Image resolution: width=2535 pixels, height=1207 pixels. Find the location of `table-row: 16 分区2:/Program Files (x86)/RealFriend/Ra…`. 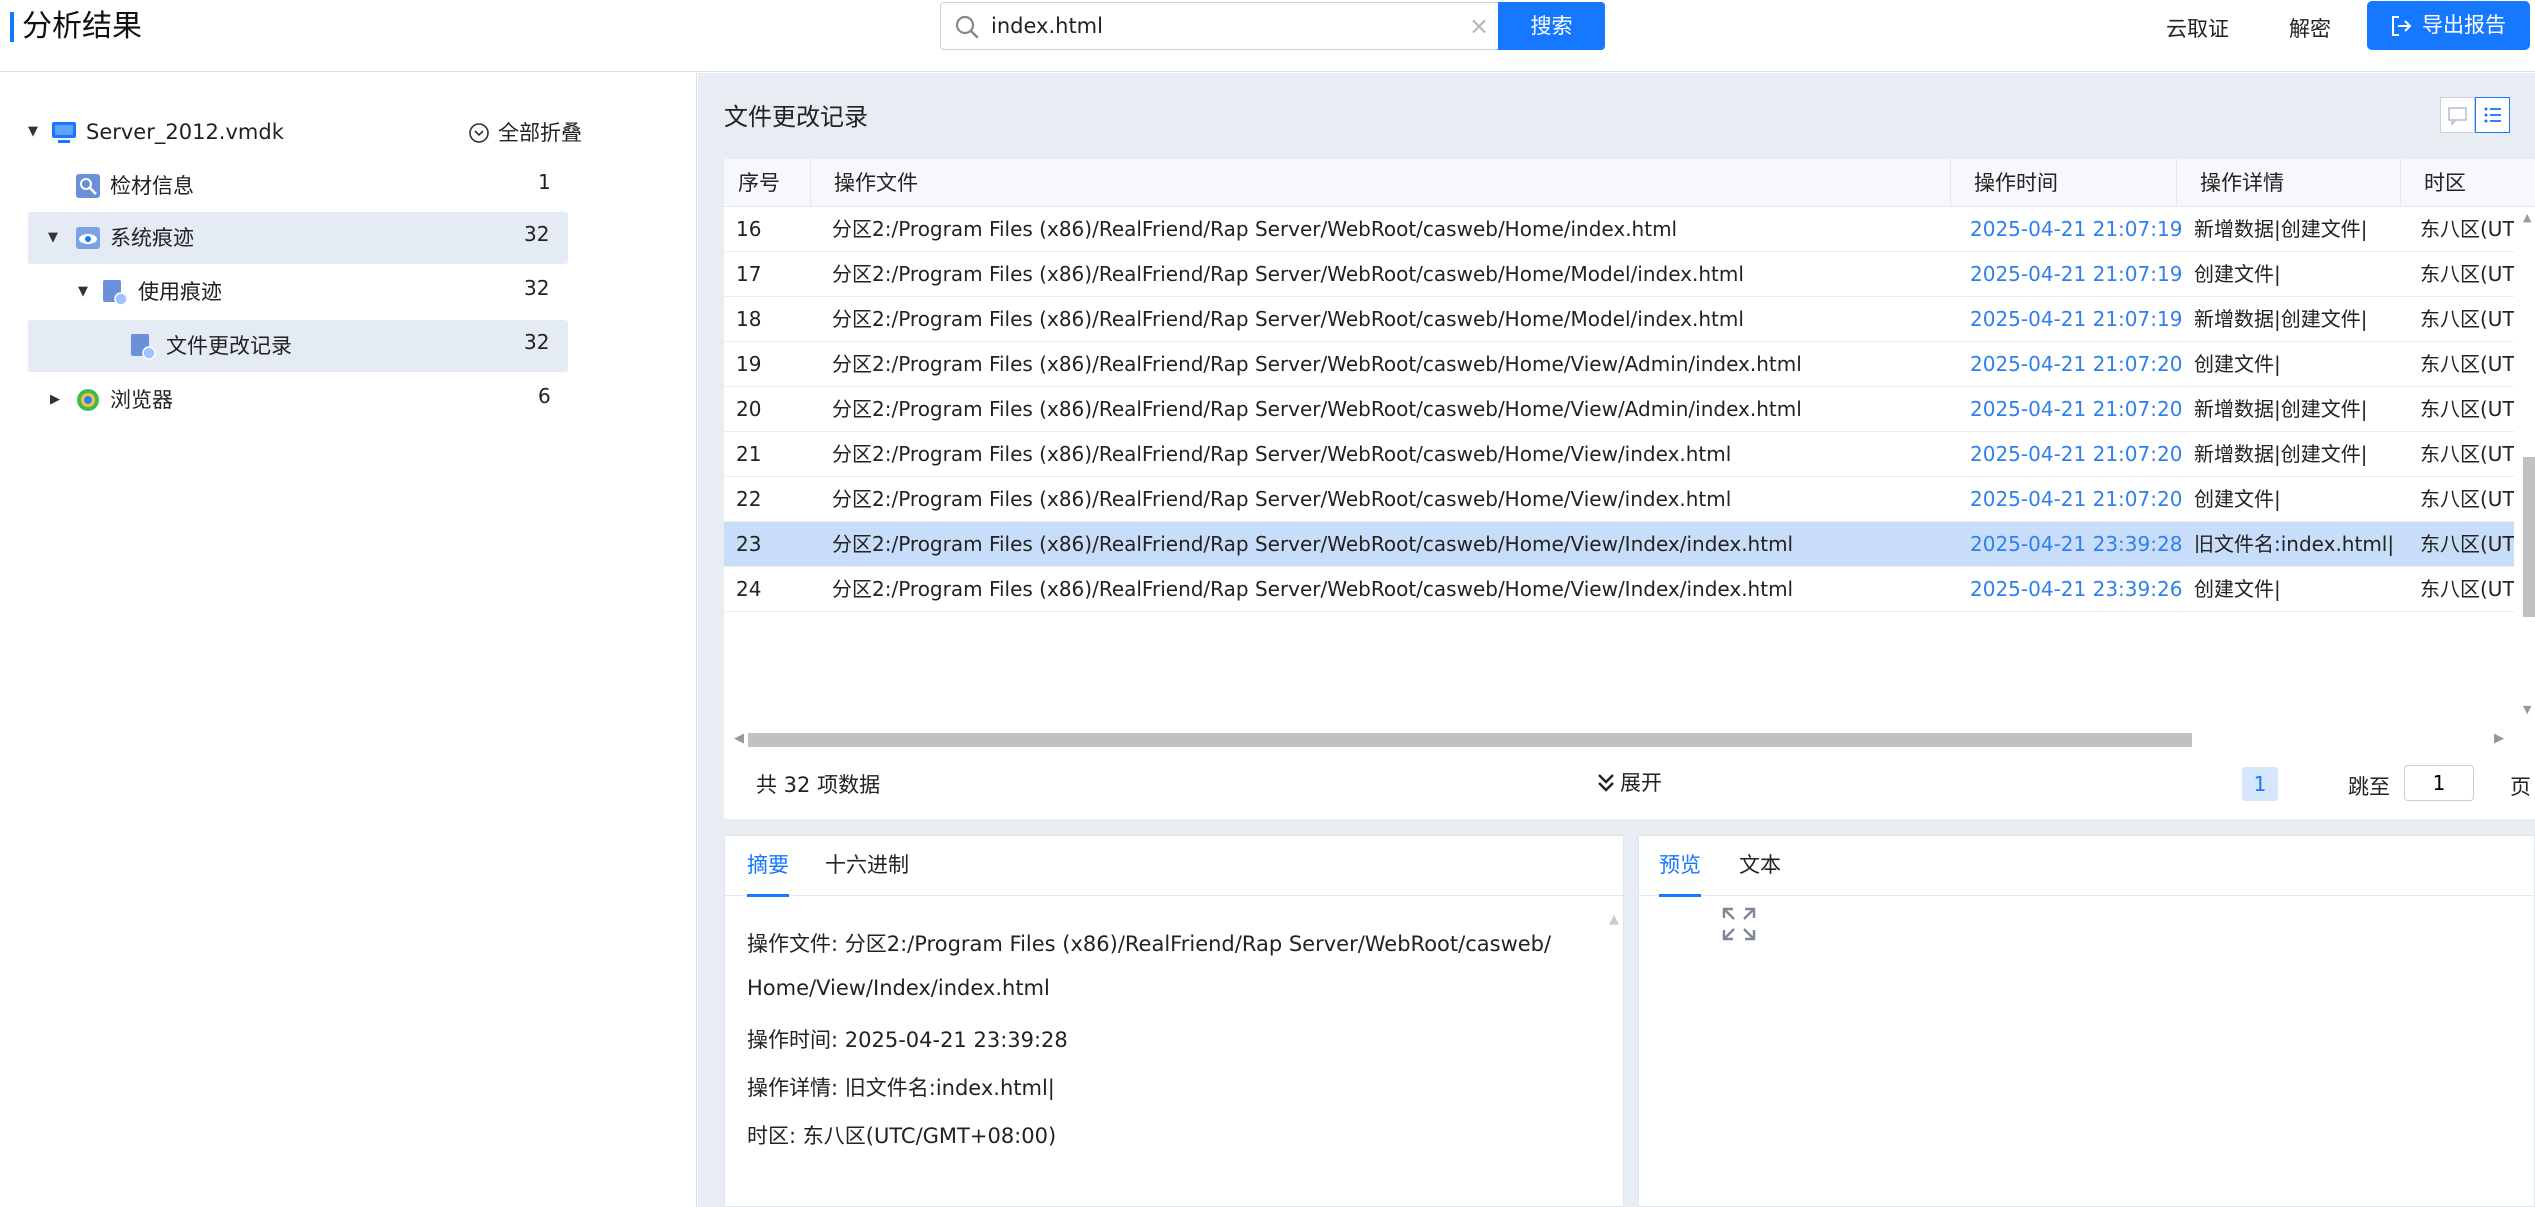

table-row: 16 分区2:/Program Files (x86)/RealFriend/Ra… is located at coordinates (1619, 229).